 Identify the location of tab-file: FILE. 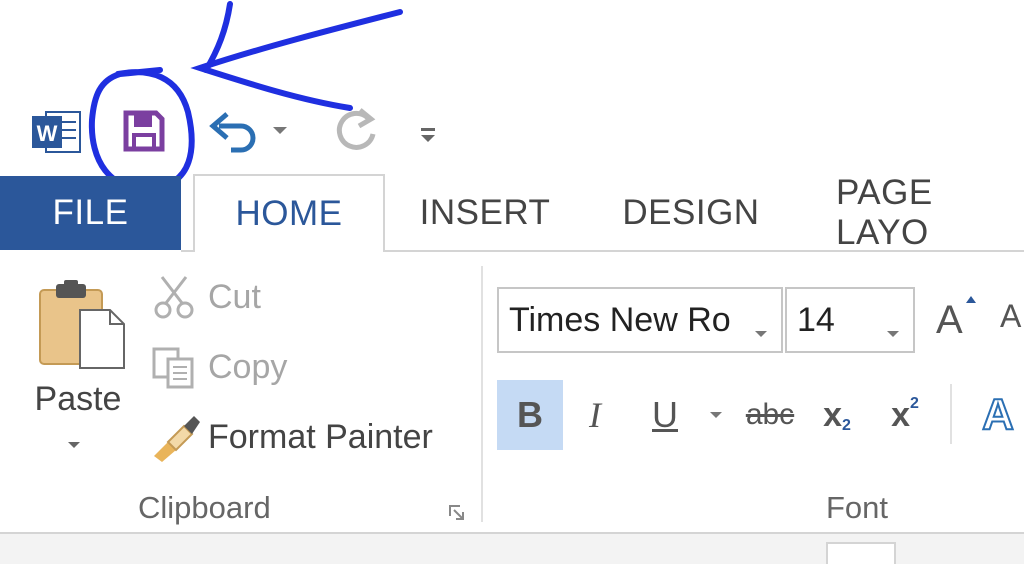
(90, 213).